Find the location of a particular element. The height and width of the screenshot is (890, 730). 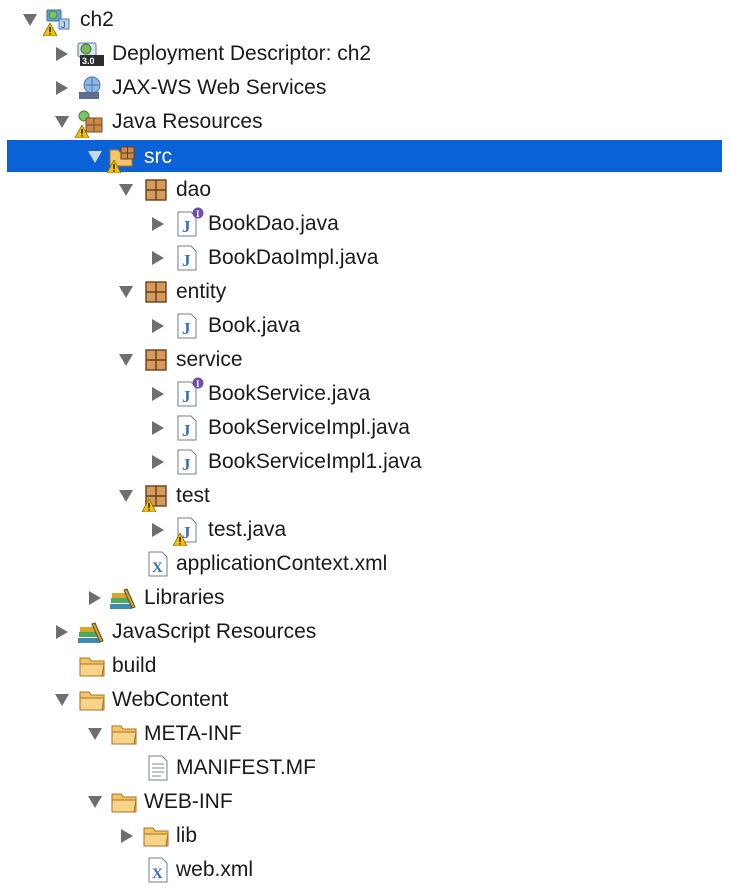

tree-item-web-inf: WEB-INF is located at coordinates (365, 802).